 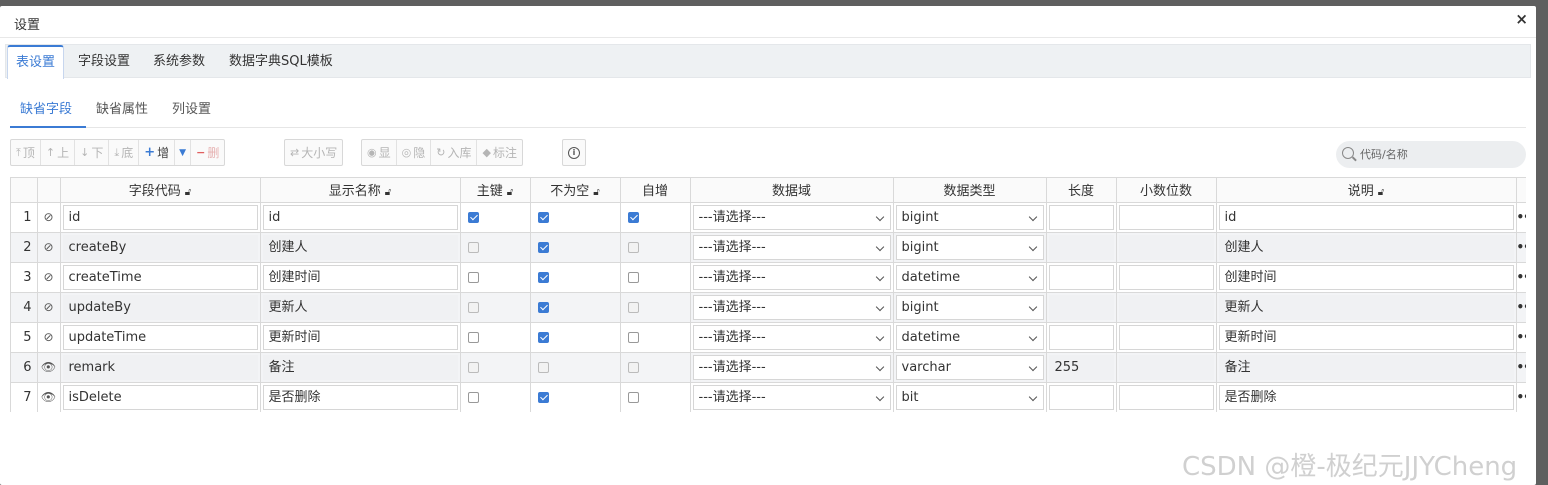 I want to click on table-row: 1⊘idid---请选择---bigintid•••, so click(x=768, y=217).